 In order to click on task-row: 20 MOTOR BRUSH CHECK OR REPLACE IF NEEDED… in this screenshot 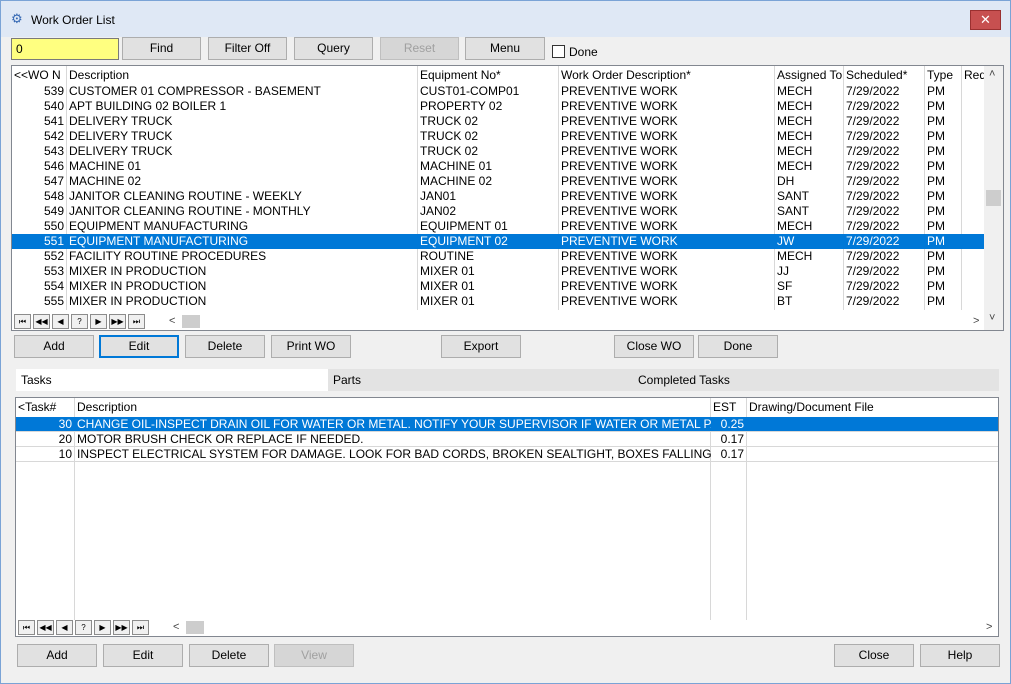, I will do `click(507, 439)`.